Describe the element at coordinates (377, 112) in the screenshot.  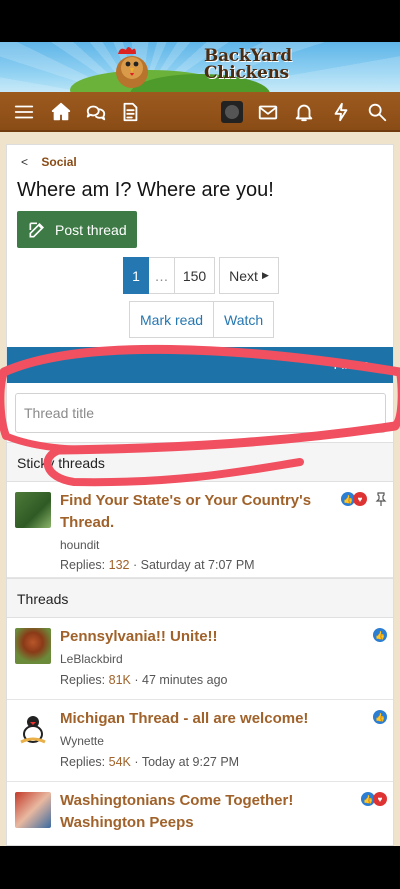
I see `search-icon` at that location.